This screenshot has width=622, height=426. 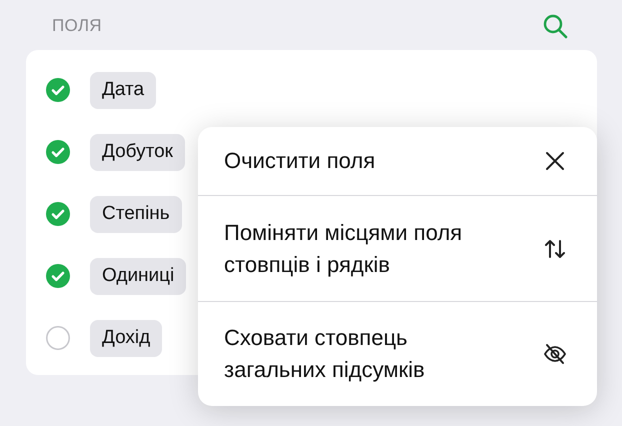 What do you see at coordinates (77, 26) in the screenshot?
I see `section-title: ПОЛЯ` at bounding box center [77, 26].